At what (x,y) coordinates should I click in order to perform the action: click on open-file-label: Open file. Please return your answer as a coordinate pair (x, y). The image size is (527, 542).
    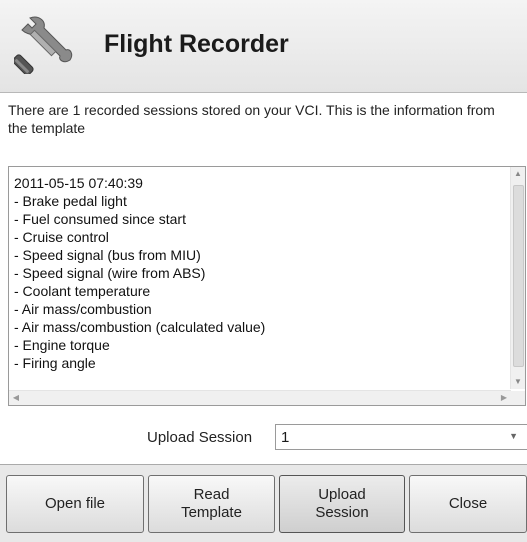
    Looking at the image, I should click on (75, 503).